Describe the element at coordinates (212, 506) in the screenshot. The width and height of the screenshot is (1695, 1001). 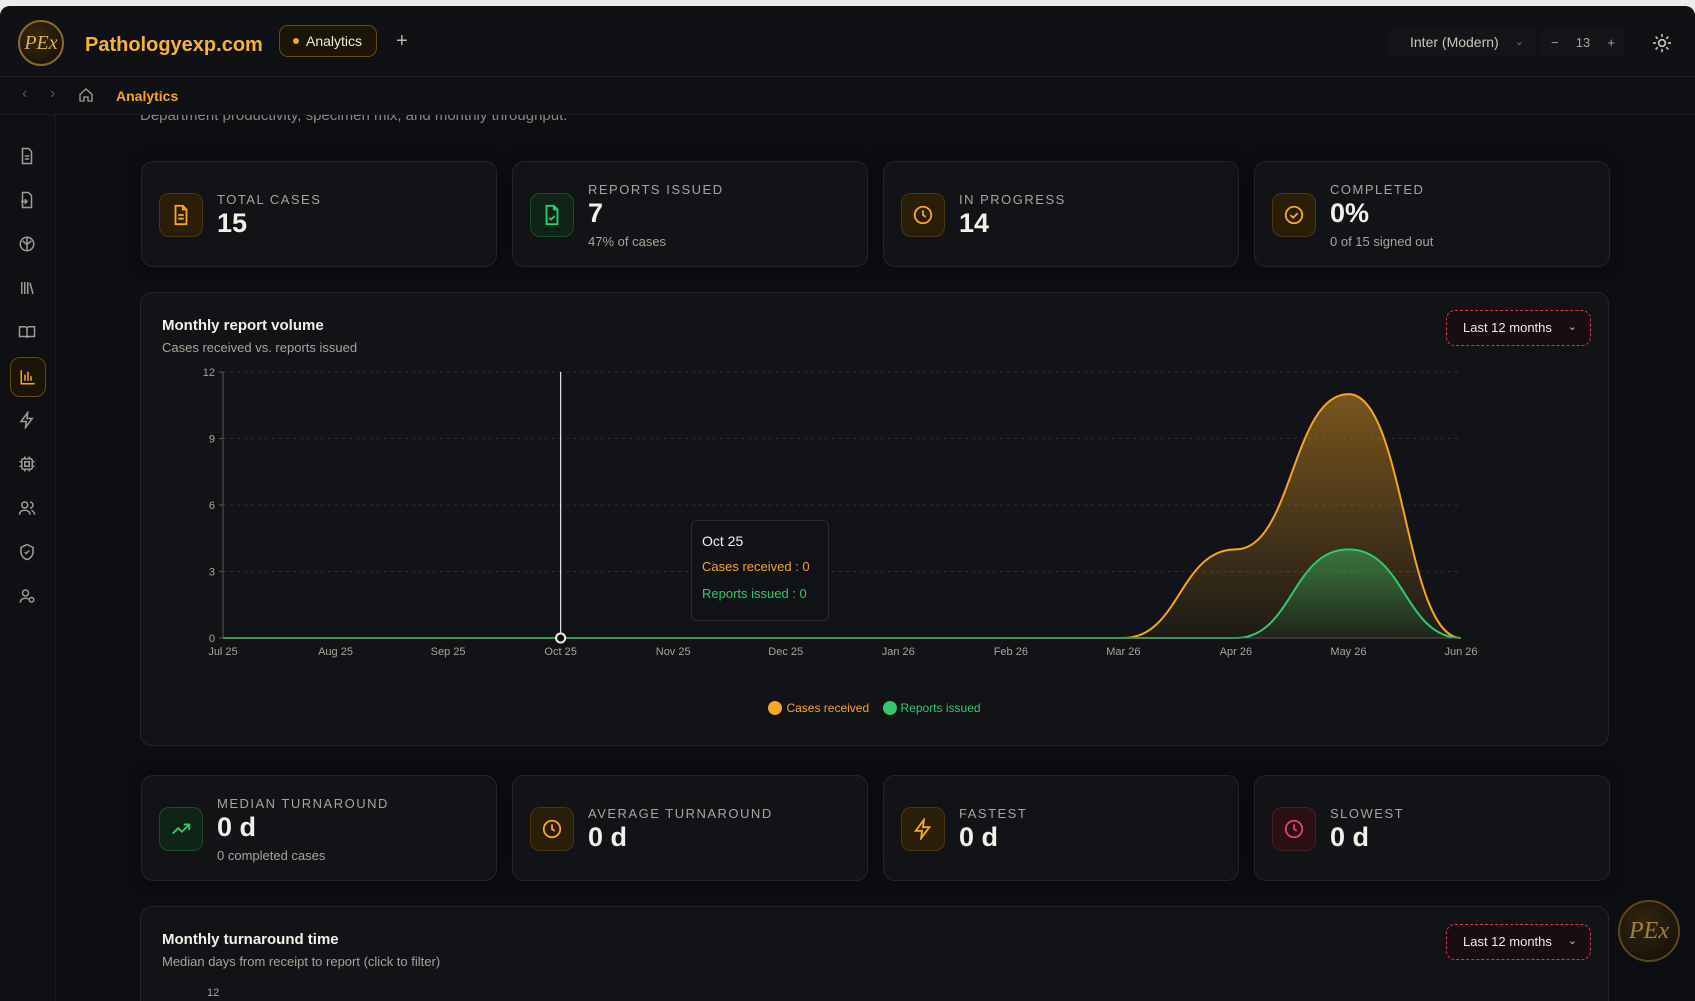
I see `y-tick-label: 6` at that location.